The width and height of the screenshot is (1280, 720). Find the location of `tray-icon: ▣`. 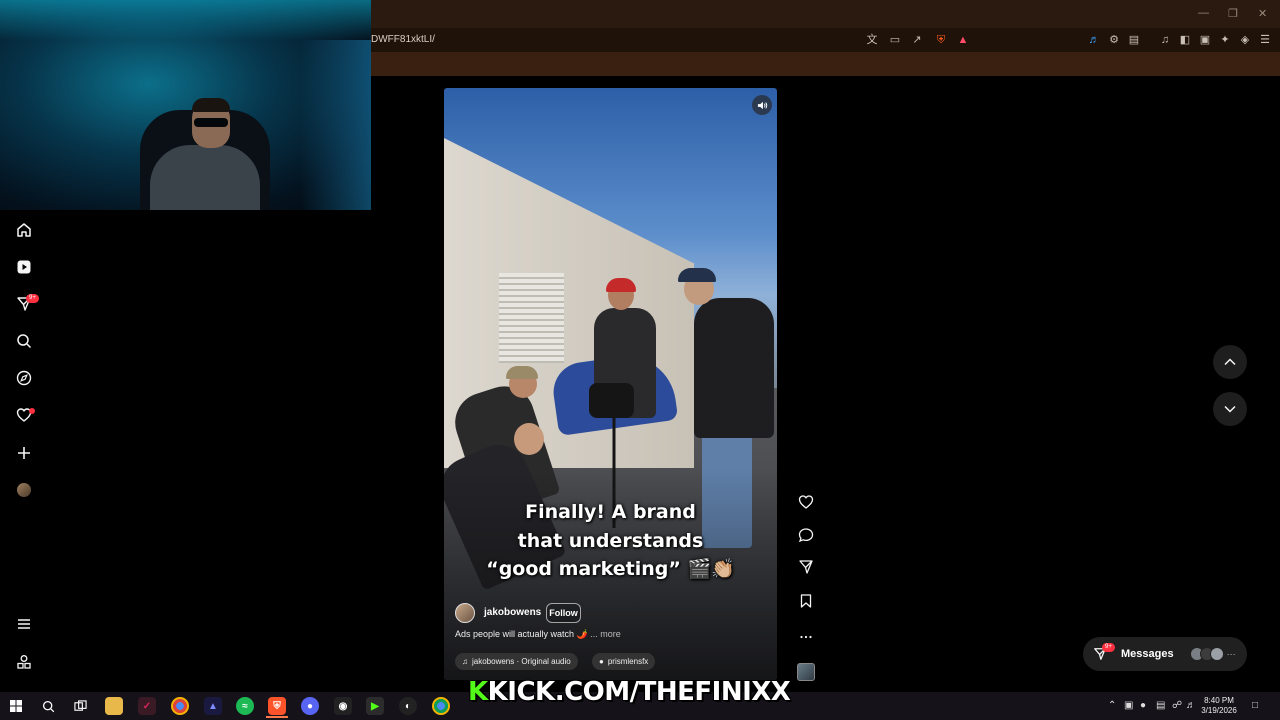

tray-icon: ▣ is located at coordinates (1128, 705).